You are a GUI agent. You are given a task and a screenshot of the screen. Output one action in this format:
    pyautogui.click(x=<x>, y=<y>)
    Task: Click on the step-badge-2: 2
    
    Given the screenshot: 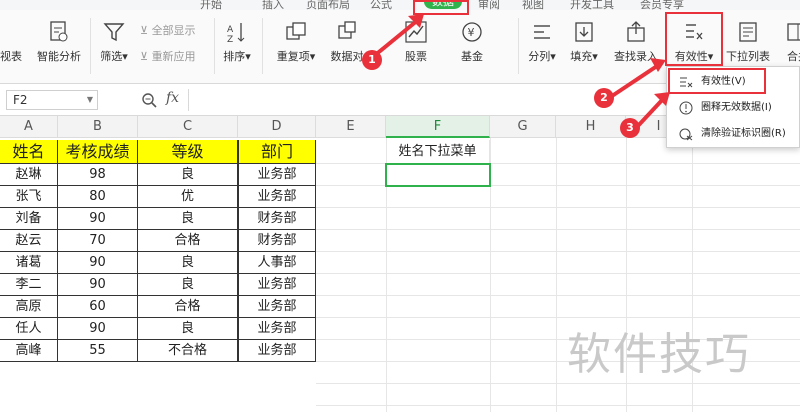 What is the action you would take?
    pyautogui.click(x=604, y=98)
    